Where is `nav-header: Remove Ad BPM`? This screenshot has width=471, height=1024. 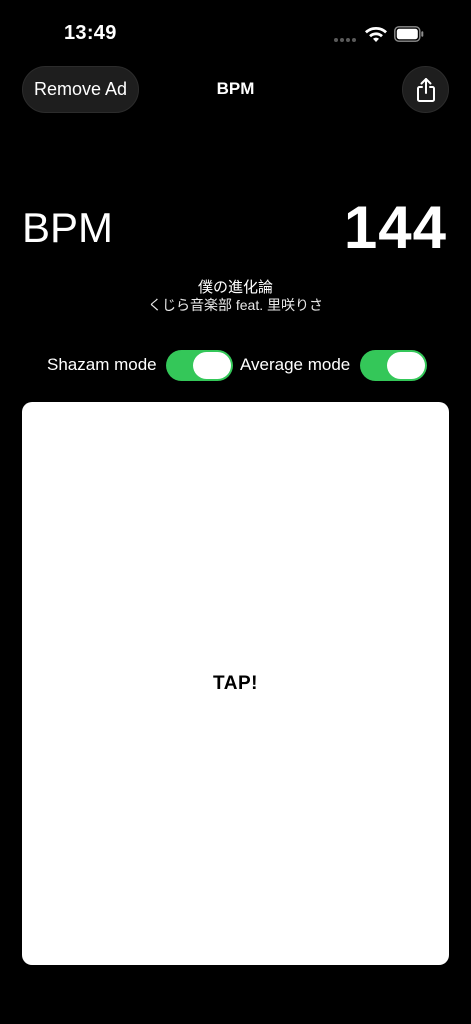 nav-header: Remove Ad BPM is located at coordinates (235, 91).